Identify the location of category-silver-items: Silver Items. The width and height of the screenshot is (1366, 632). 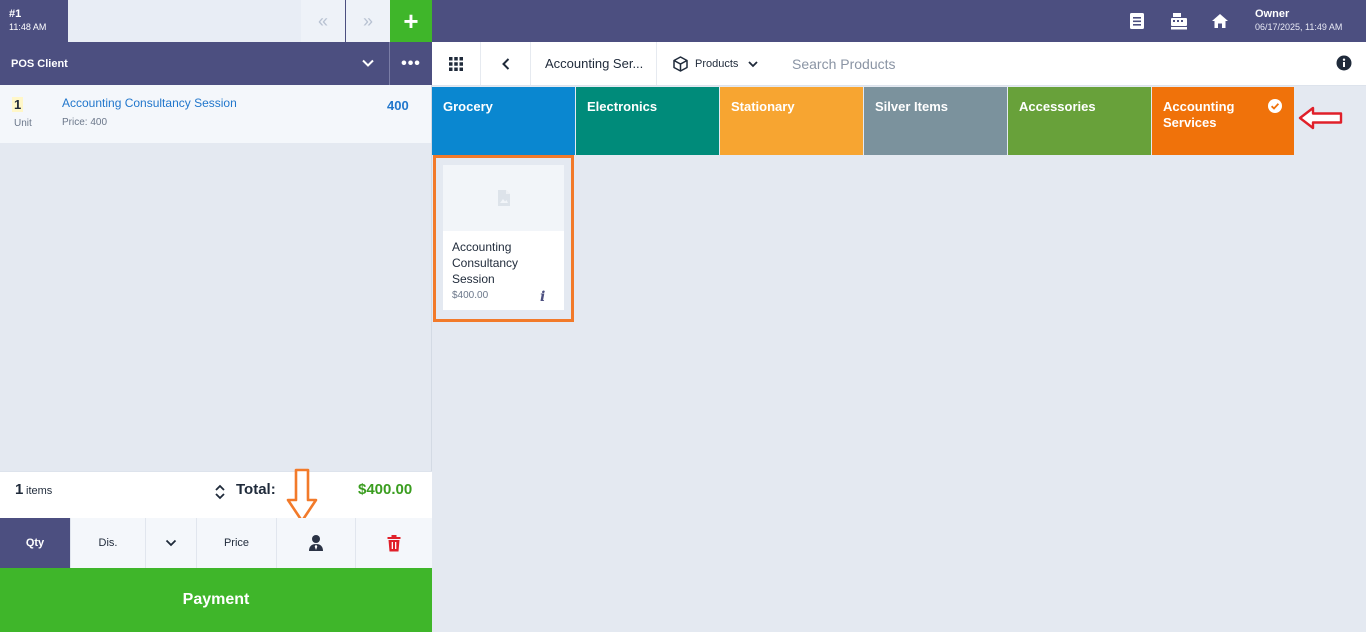
(935, 121).